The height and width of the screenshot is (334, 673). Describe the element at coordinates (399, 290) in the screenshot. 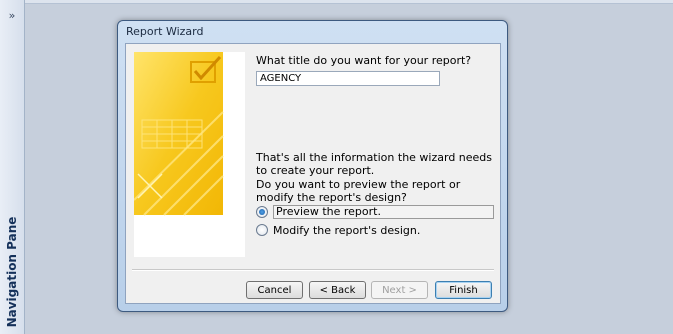

I see `next-button: Next >` at that location.